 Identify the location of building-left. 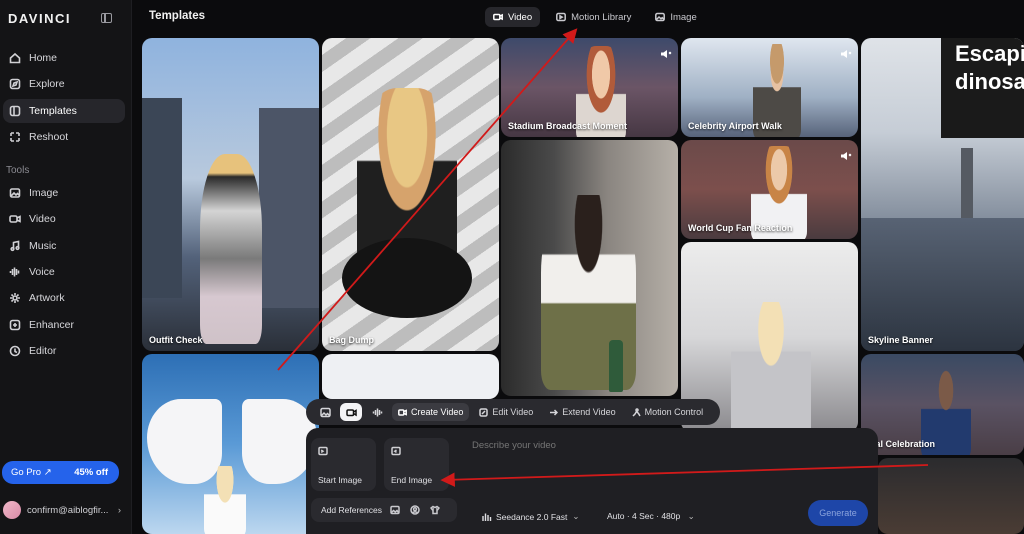
(162, 198).